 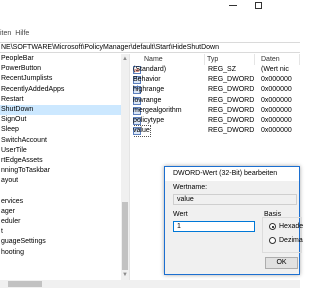 I want to click on hexadecimal-label: Hexade, so click(x=291, y=226).